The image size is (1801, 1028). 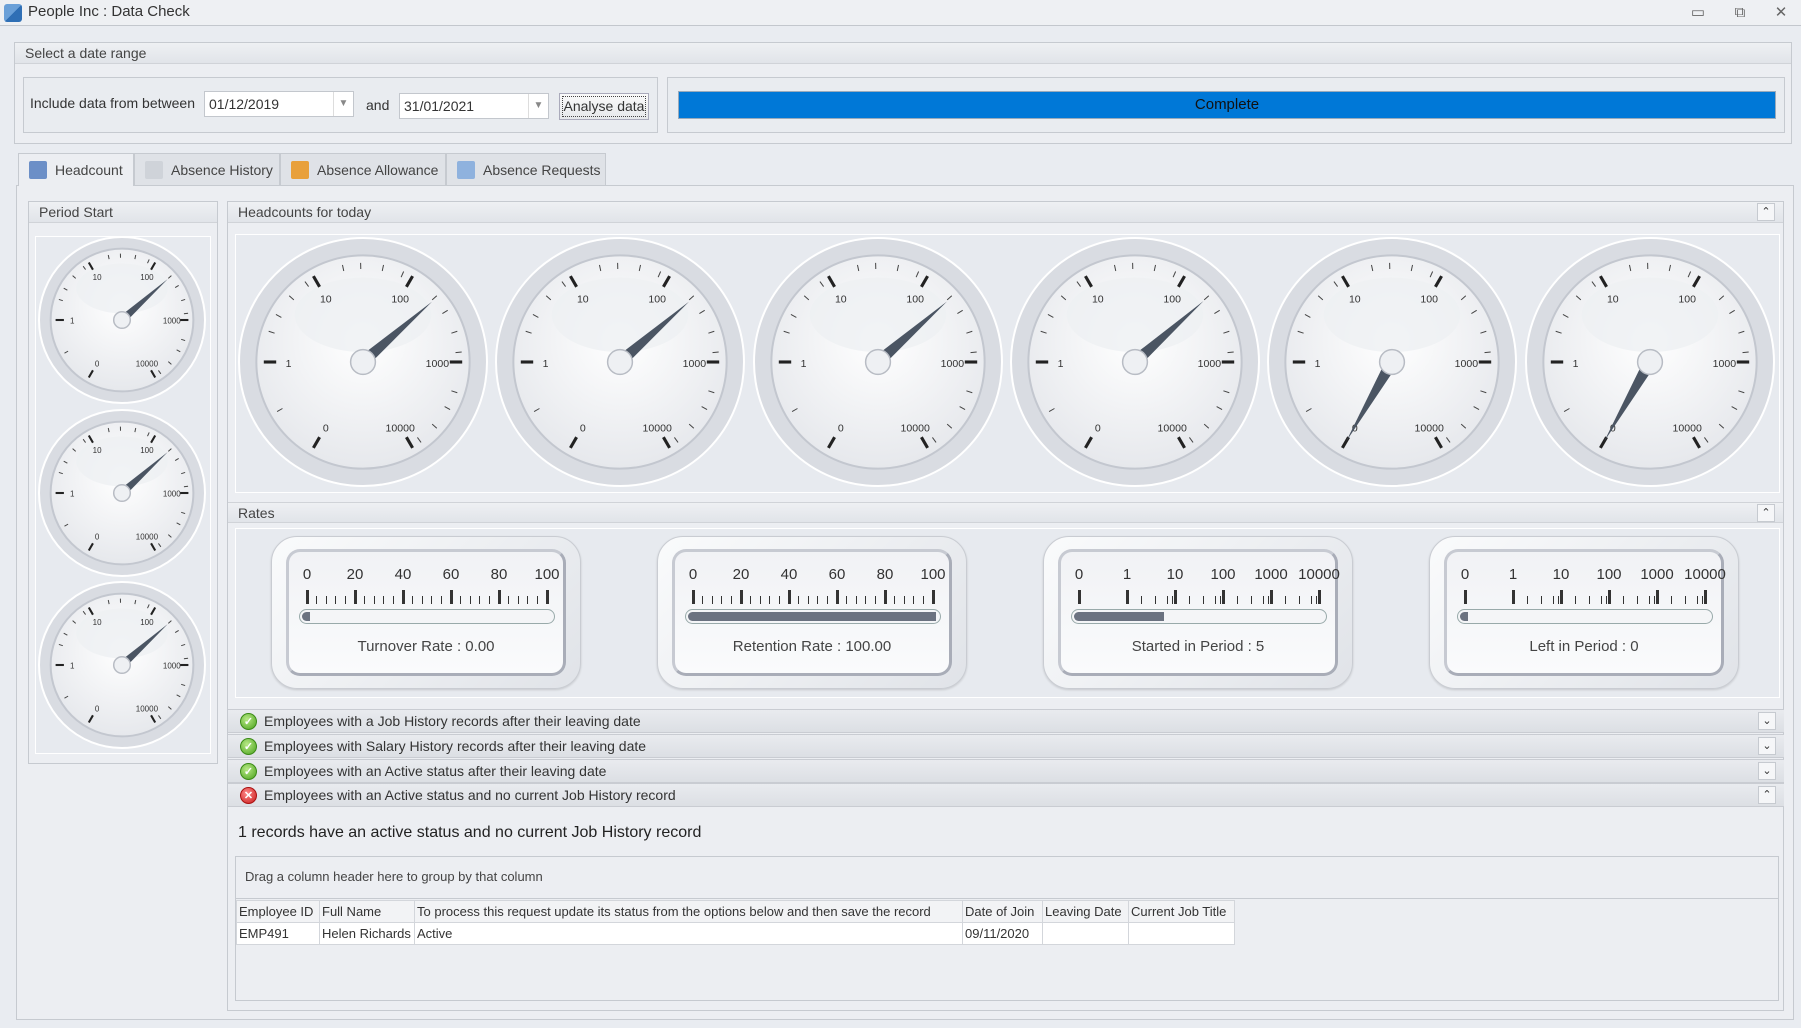 I want to click on gauge-scale-label: 1000, so click(x=695, y=364).